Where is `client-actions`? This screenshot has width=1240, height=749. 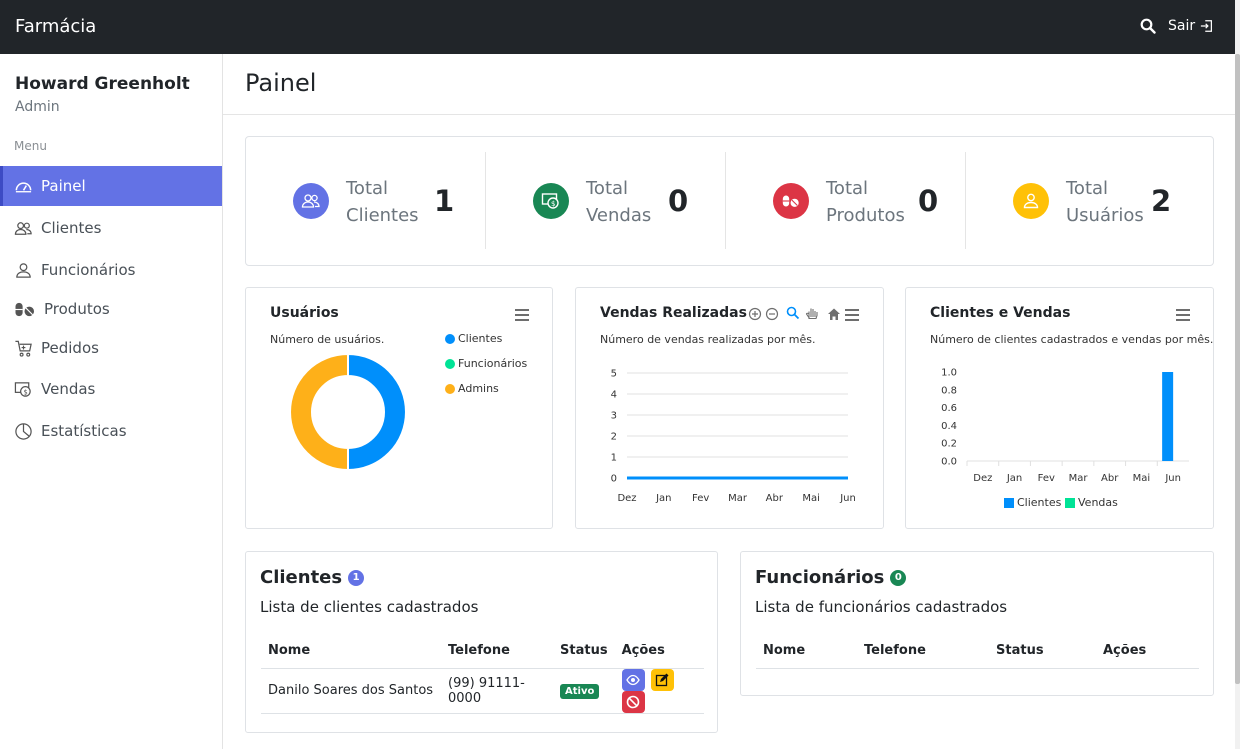
client-actions is located at coordinates (659, 691).